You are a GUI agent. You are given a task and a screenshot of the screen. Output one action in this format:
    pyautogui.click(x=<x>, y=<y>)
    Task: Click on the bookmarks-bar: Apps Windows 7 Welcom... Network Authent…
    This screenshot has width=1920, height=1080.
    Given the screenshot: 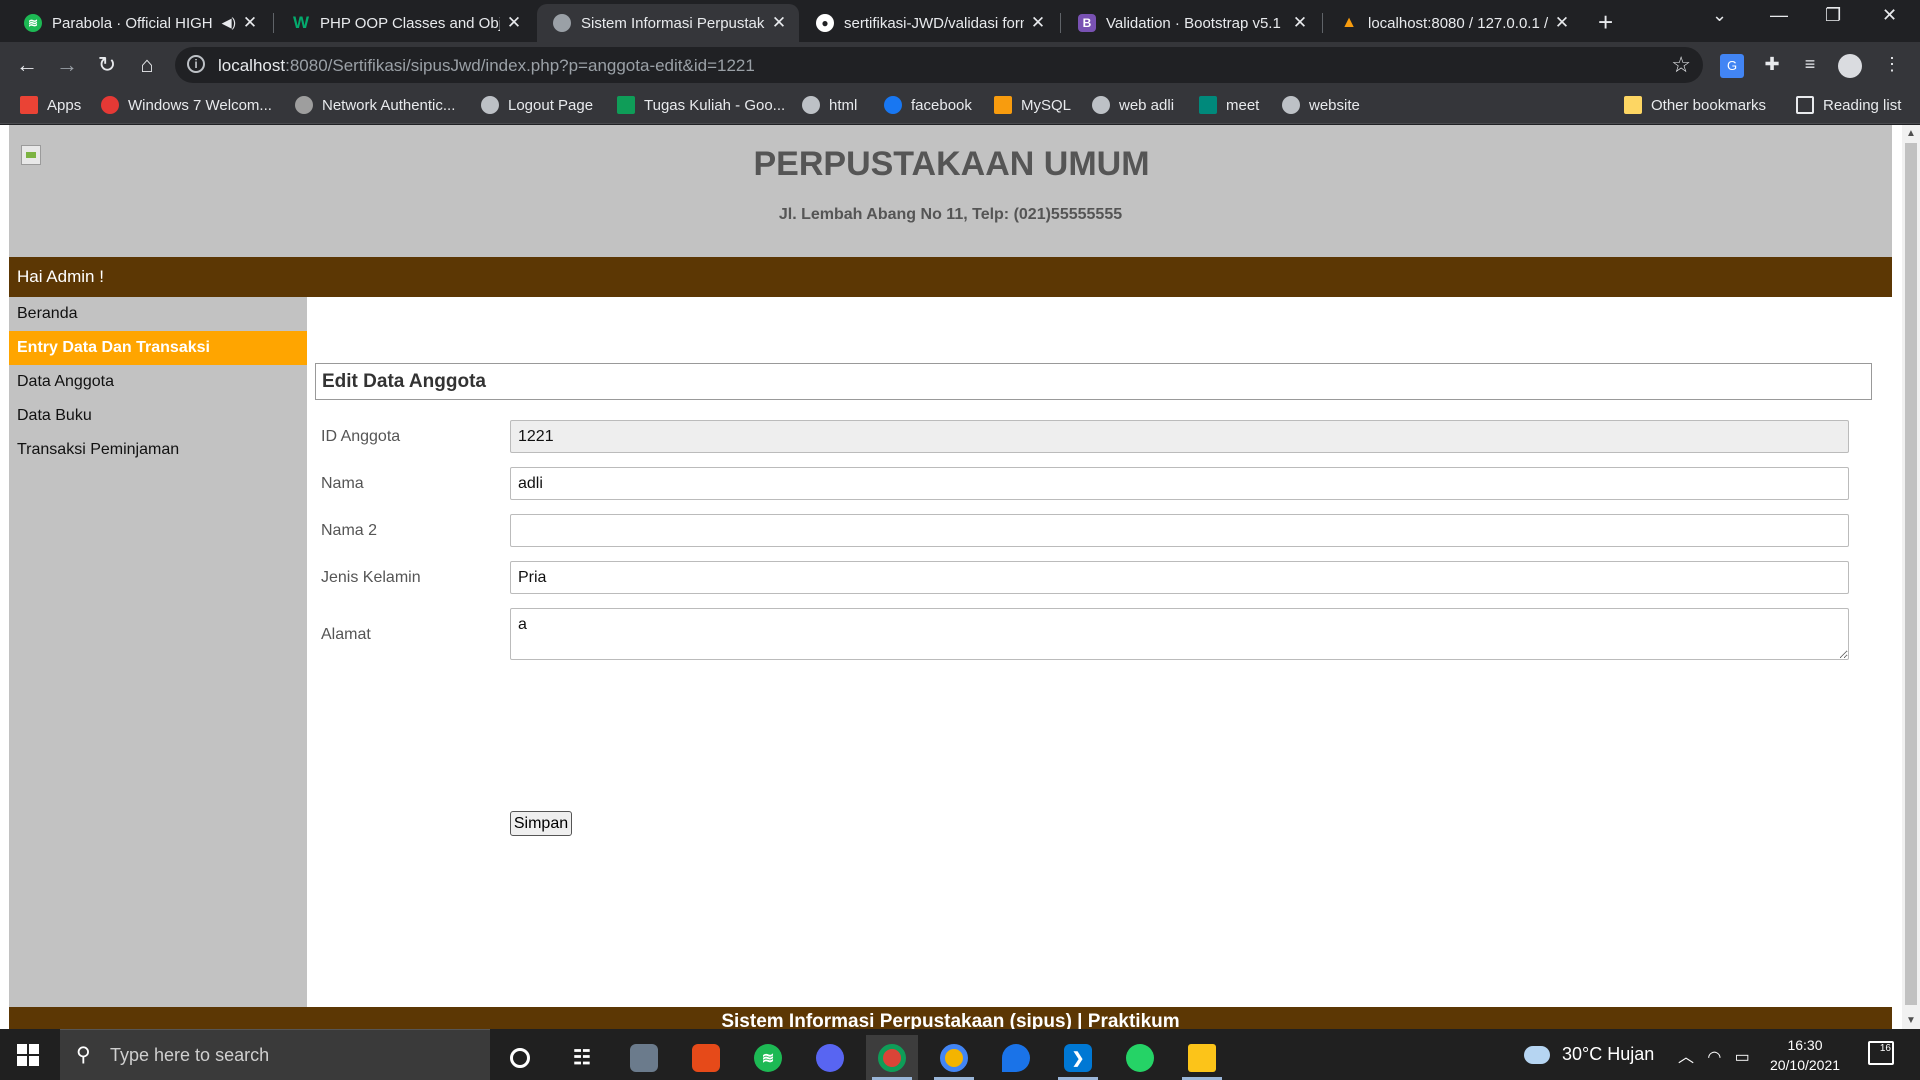 What is the action you would take?
    pyautogui.click(x=960, y=106)
    